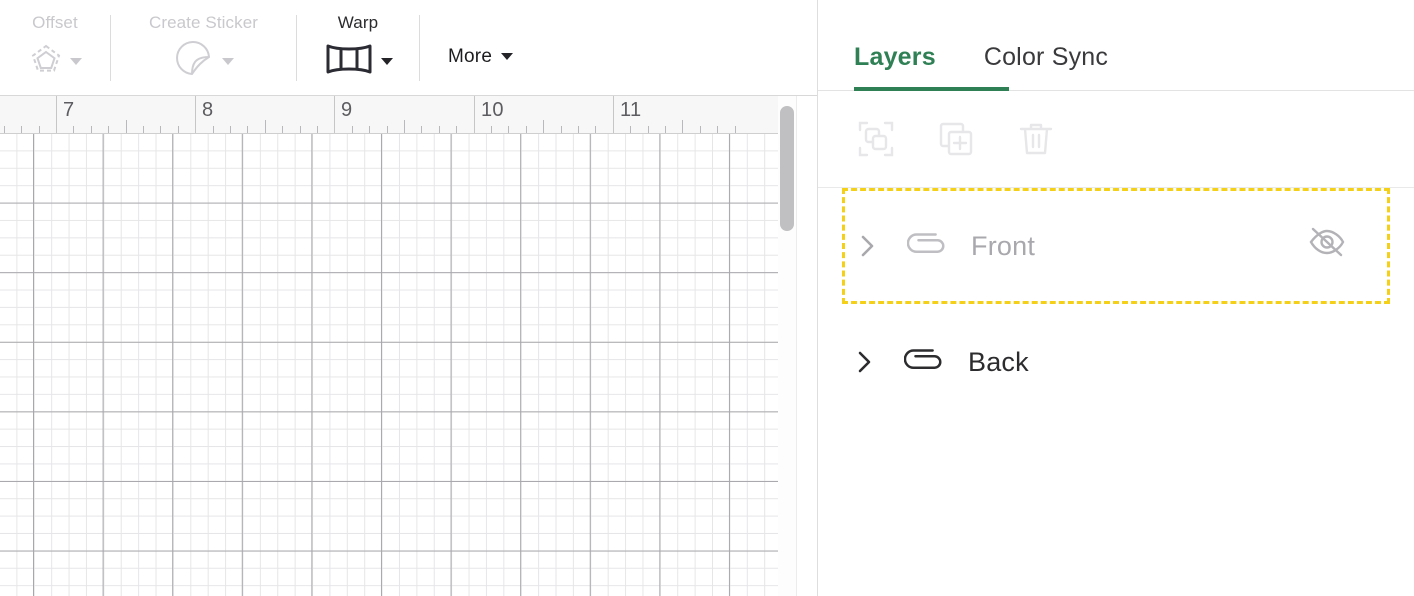 The width and height of the screenshot is (1414, 596). Describe the element at coordinates (194, 61) in the screenshot. I see `sticker-peel-icon` at that location.